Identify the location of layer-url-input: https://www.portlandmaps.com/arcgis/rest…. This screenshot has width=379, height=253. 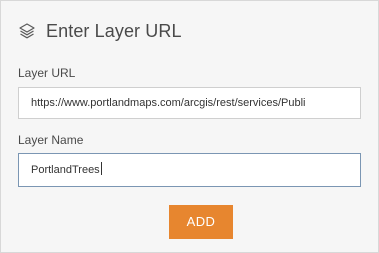
(189, 103).